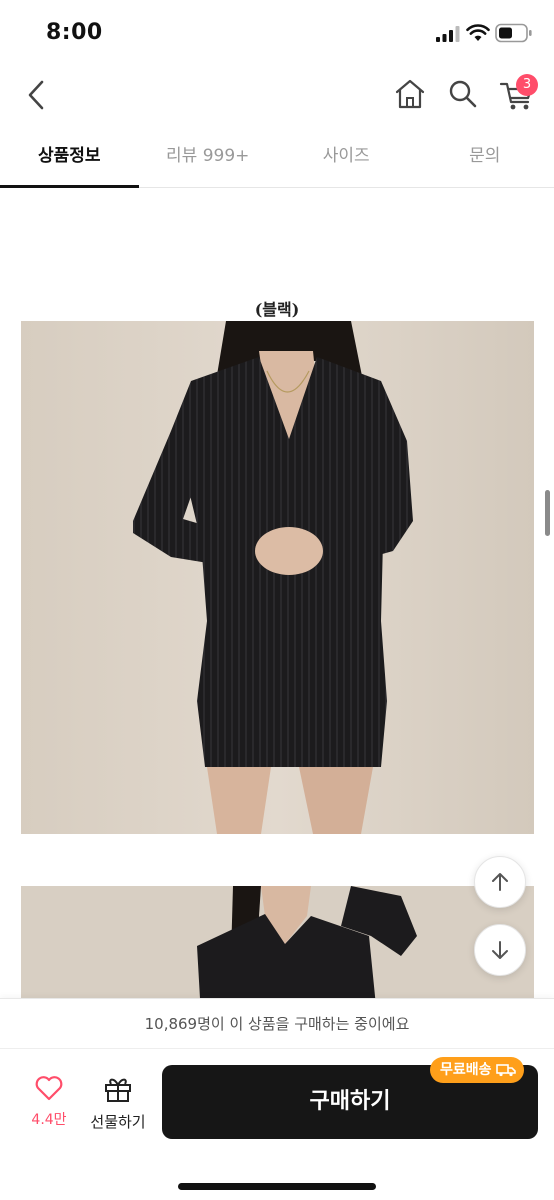  I want to click on free-shipping-label: 무료배송, so click(466, 1070).